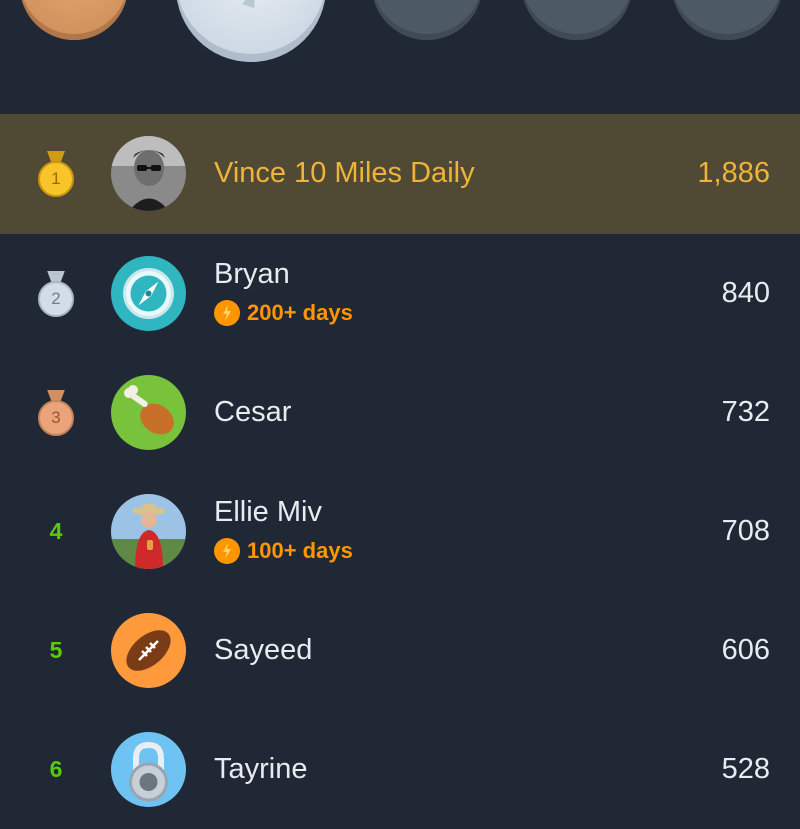  Describe the element at coordinates (248, 4) in the screenshot. I see `silver-league-emblem-icon` at that location.